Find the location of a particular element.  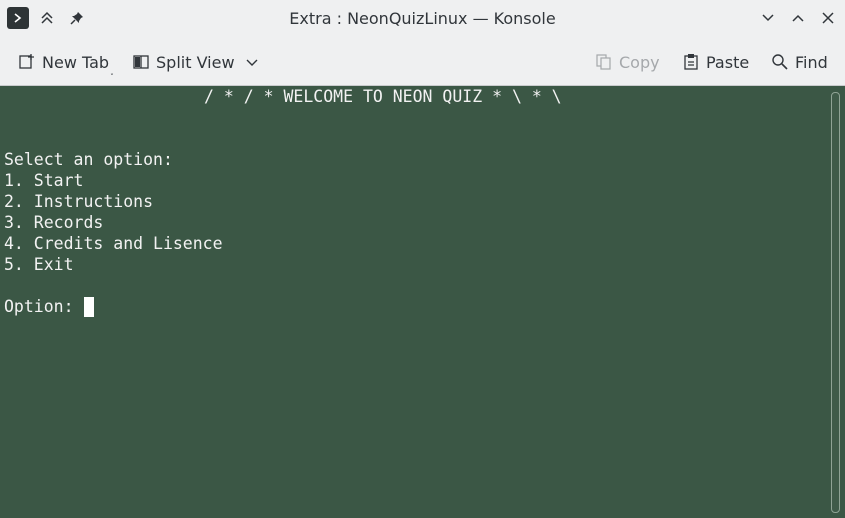

close-icon is located at coordinates (828, 18).